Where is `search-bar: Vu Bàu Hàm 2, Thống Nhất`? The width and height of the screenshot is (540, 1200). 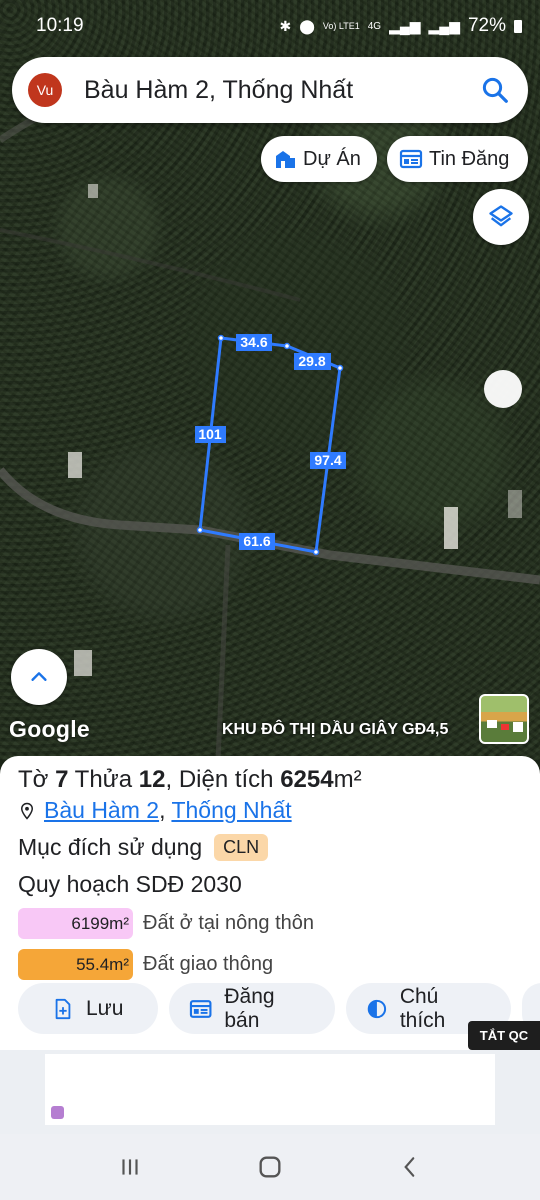 search-bar: Vu Bàu Hàm 2, Thống Nhất is located at coordinates (270, 90).